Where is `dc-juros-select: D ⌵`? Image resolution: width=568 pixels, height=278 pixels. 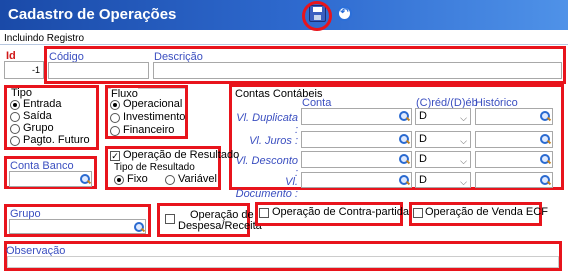
dc-juros-select: D ⌵ is located at coordinates (443, 139).